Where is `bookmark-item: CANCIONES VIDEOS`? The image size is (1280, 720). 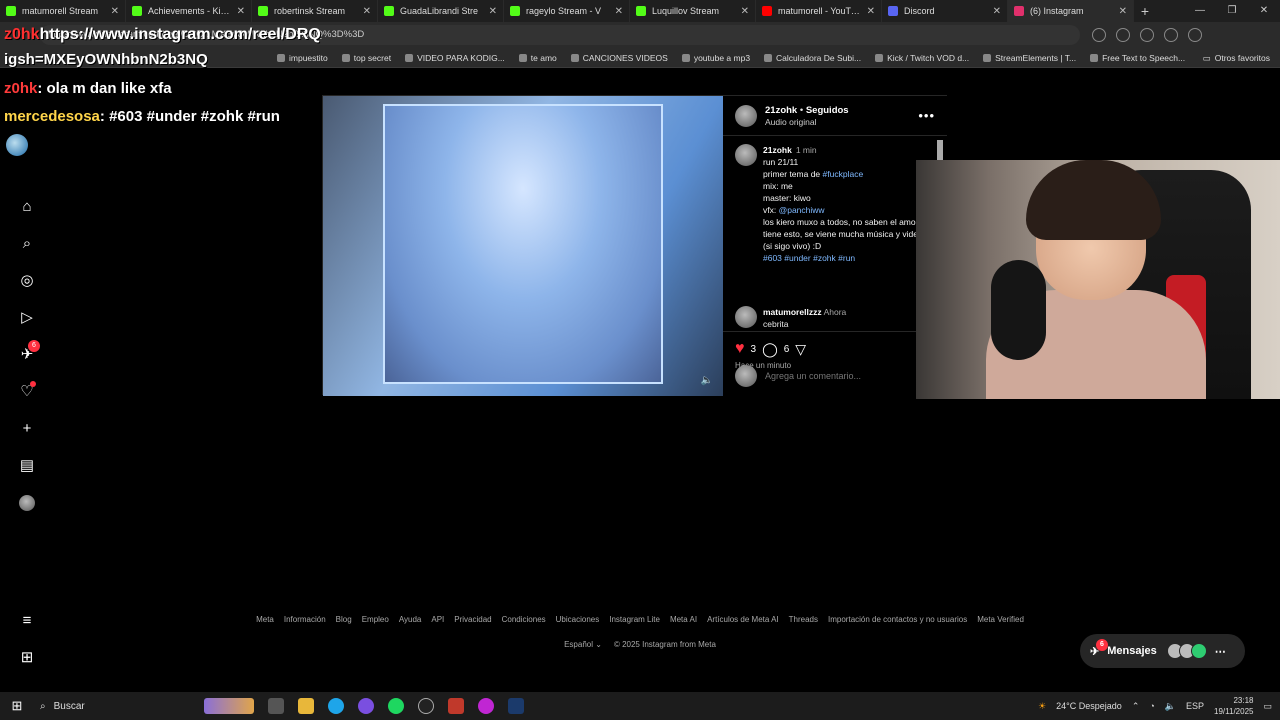 bookmark-item: CANCIONES VIDEOS is located at coordinates (619, 58).